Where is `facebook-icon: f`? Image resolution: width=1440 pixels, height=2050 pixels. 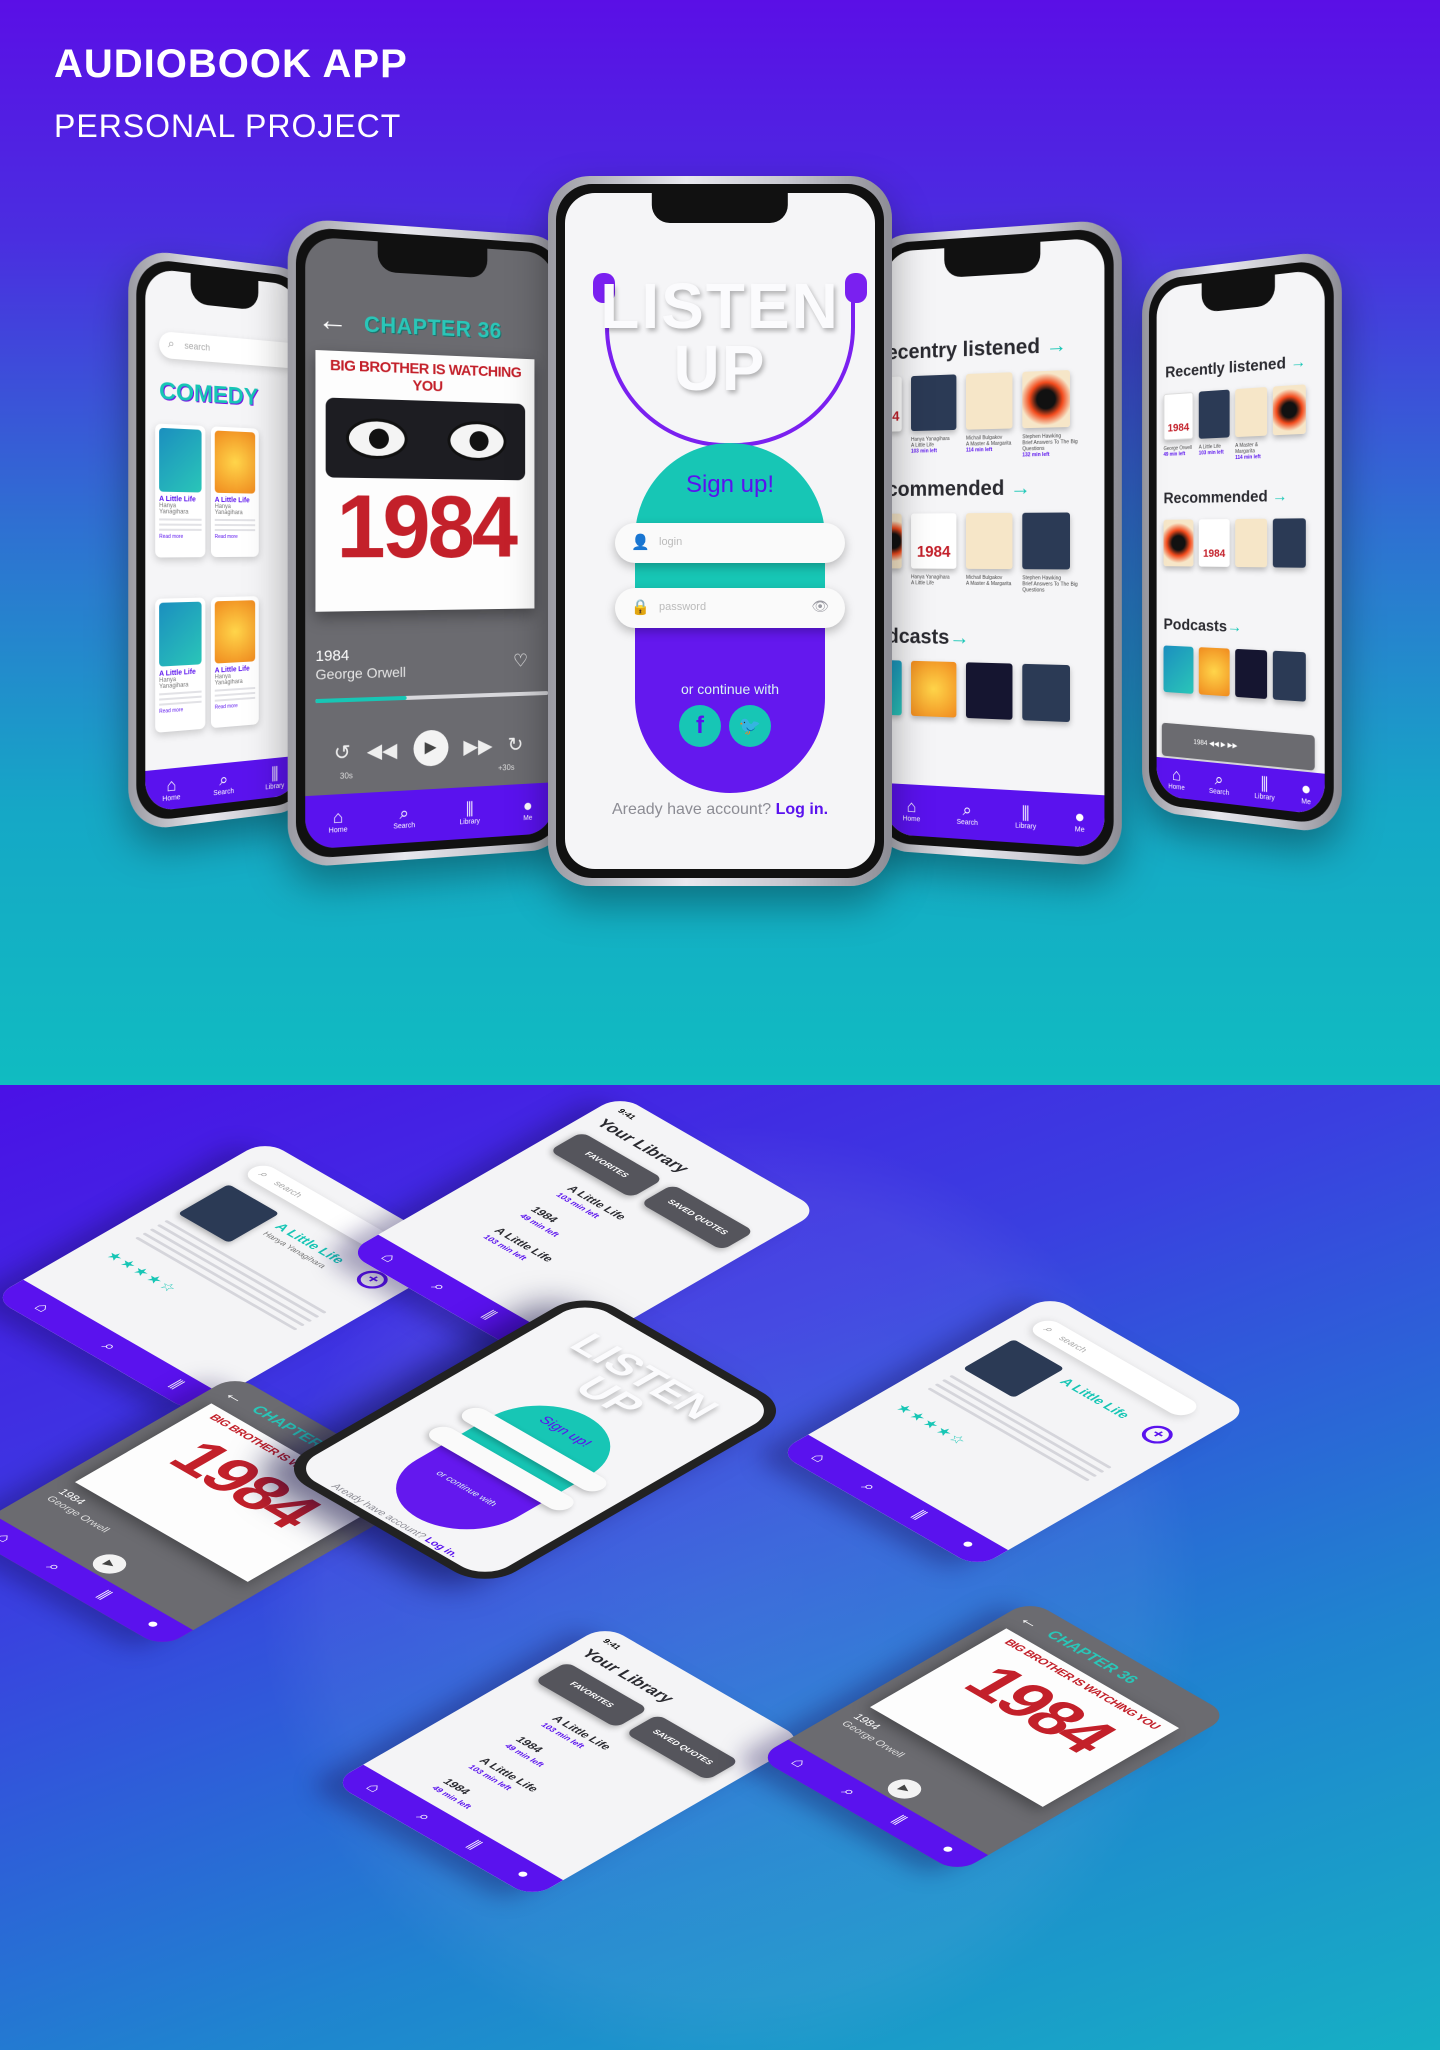 facebook-icon: f is located at coordinates (700, 726).